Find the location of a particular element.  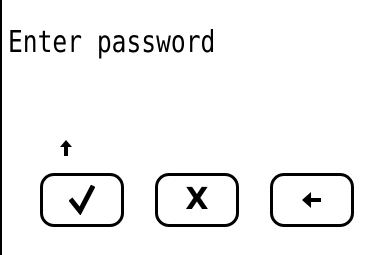

clear-button-label: X is located at coordinates (197, 199).